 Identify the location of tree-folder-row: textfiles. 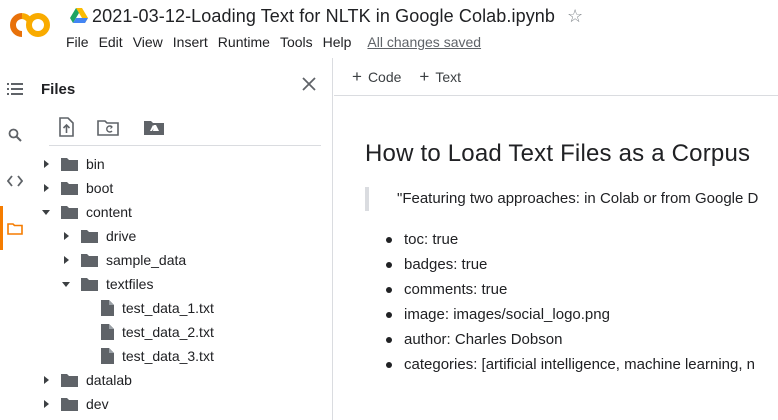
(181, 284).